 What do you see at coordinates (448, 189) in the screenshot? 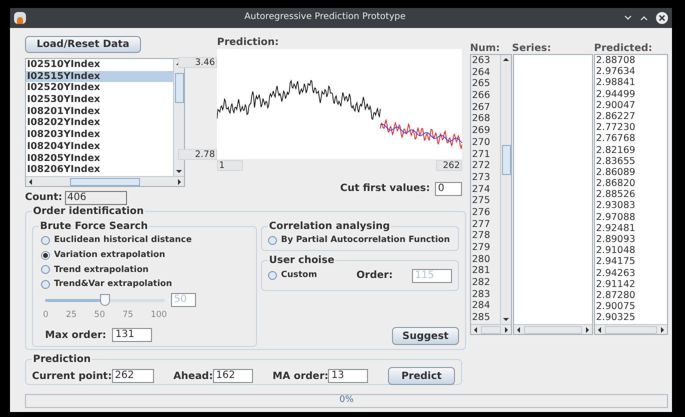
I see `cut-first-field: 0` at bounding box center [448, 189].